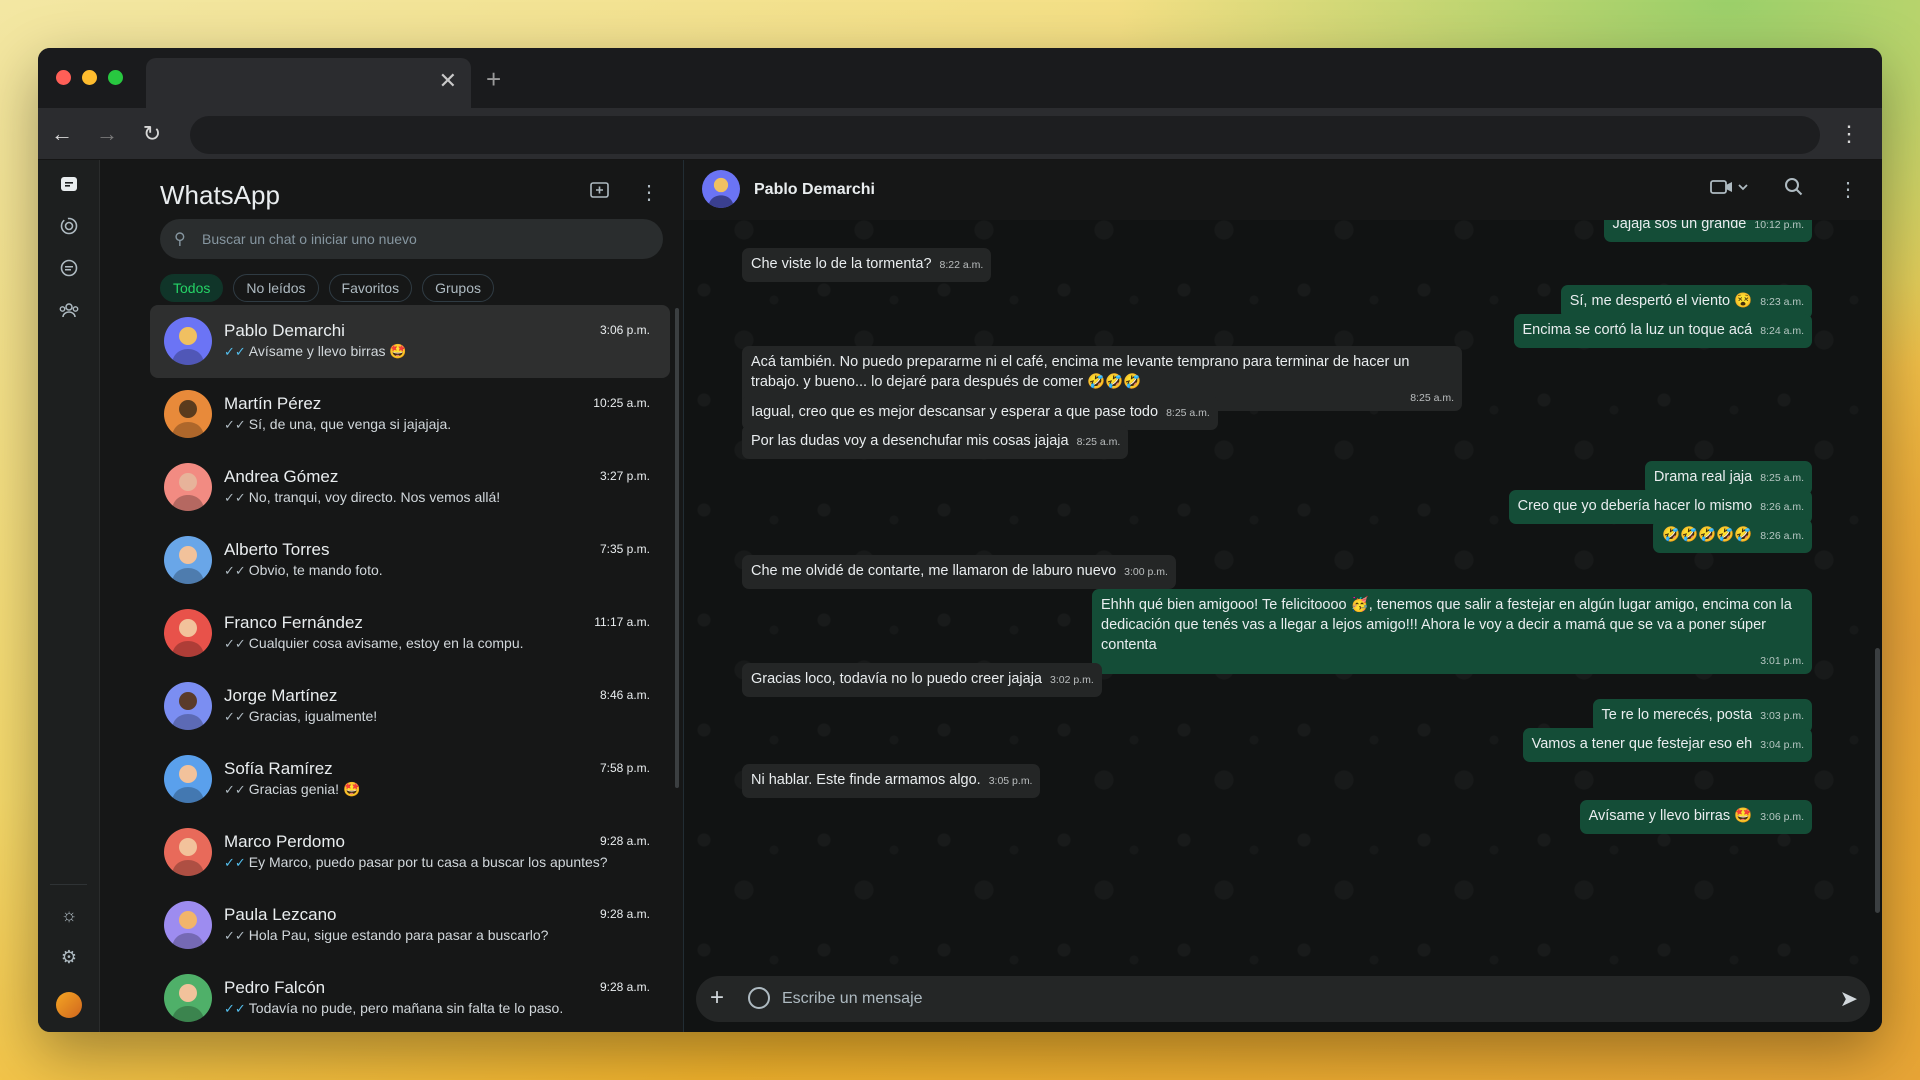  What do you see at coordinates (220, 195) in the screenshot?
I see `app-title: WhatsApp` at bounding box center [220, 195].